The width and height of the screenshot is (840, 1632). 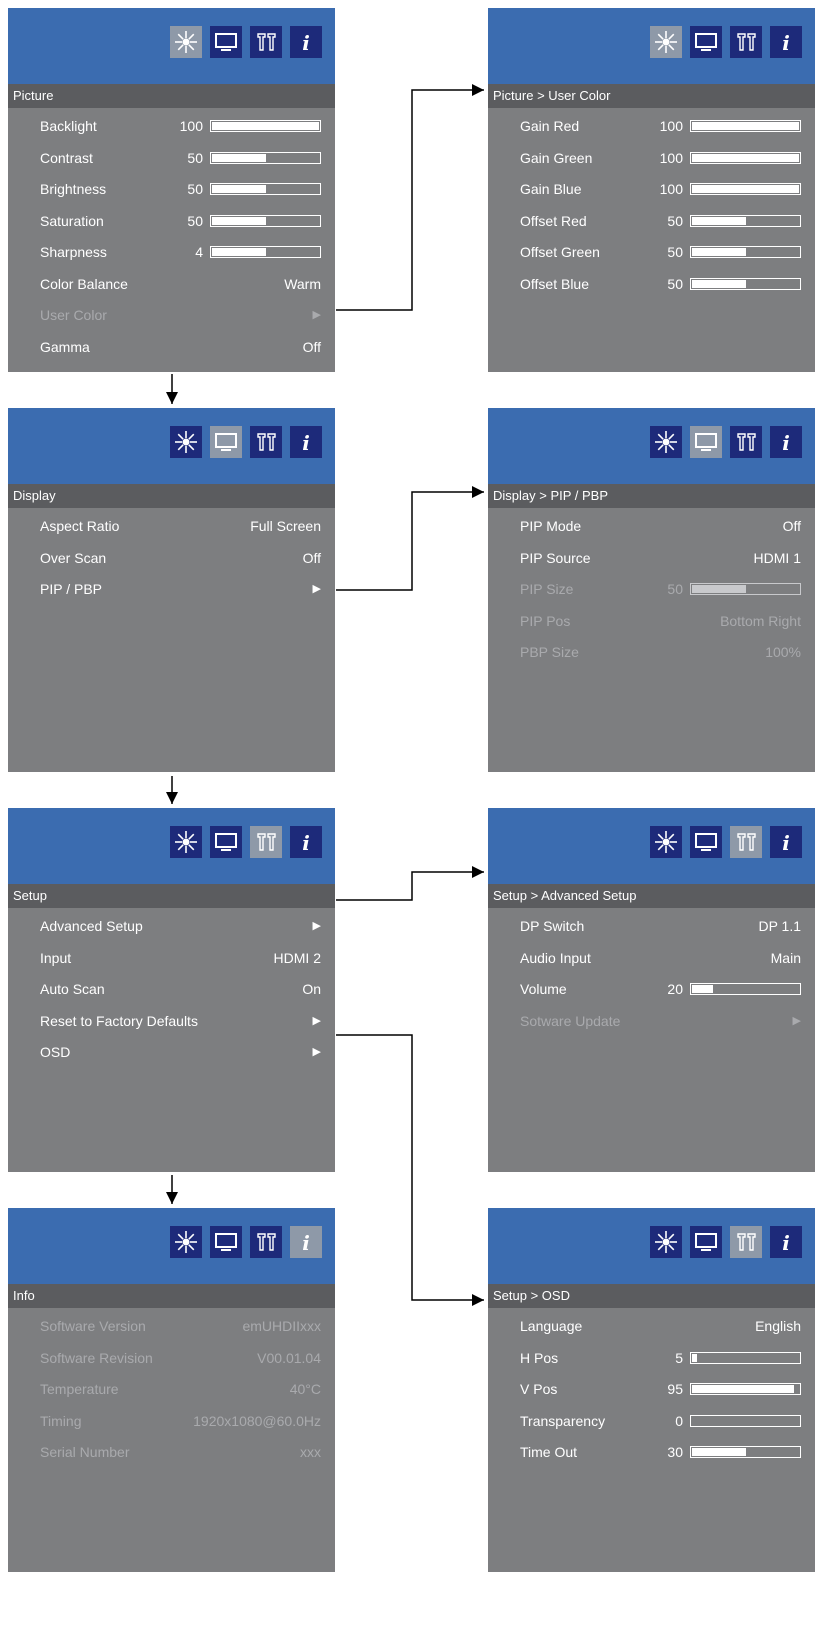 I want to click on menu-row: Sharpness 4, so click(x=171, y=253).